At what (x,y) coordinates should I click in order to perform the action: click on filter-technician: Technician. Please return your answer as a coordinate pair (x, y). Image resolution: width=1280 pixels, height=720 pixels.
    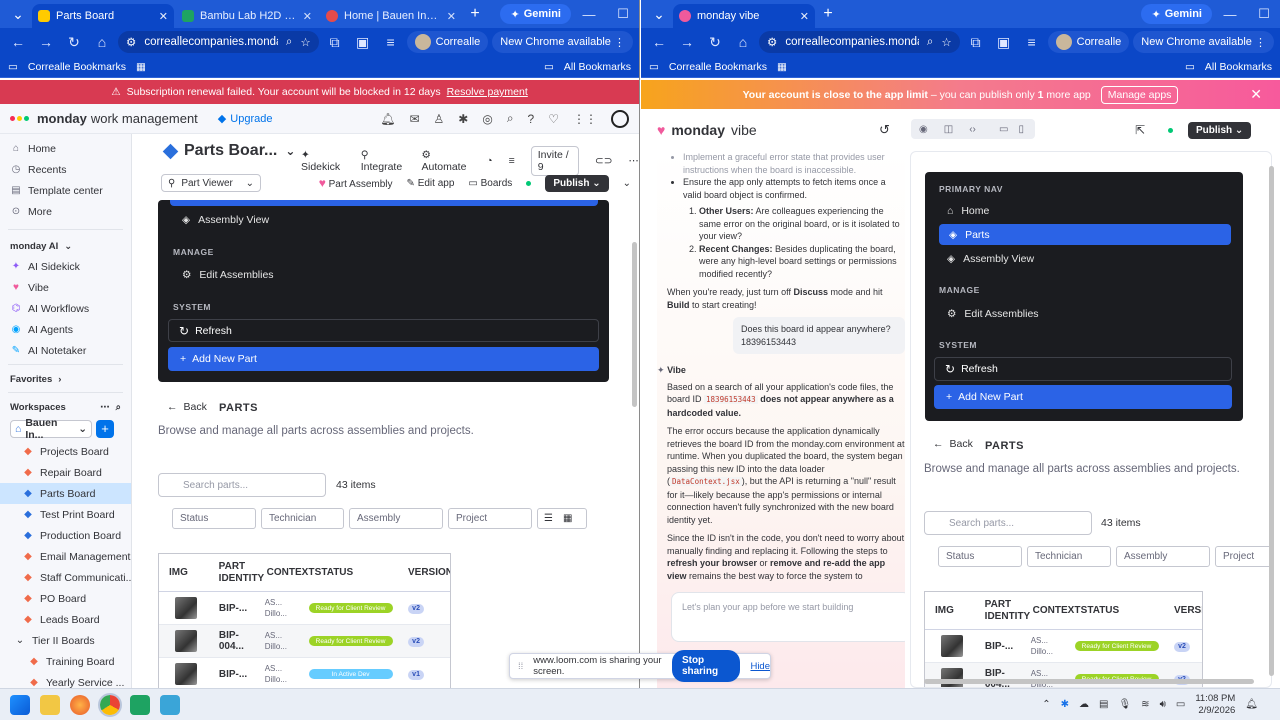
    Looking at the image, I should click on (1069, 556).